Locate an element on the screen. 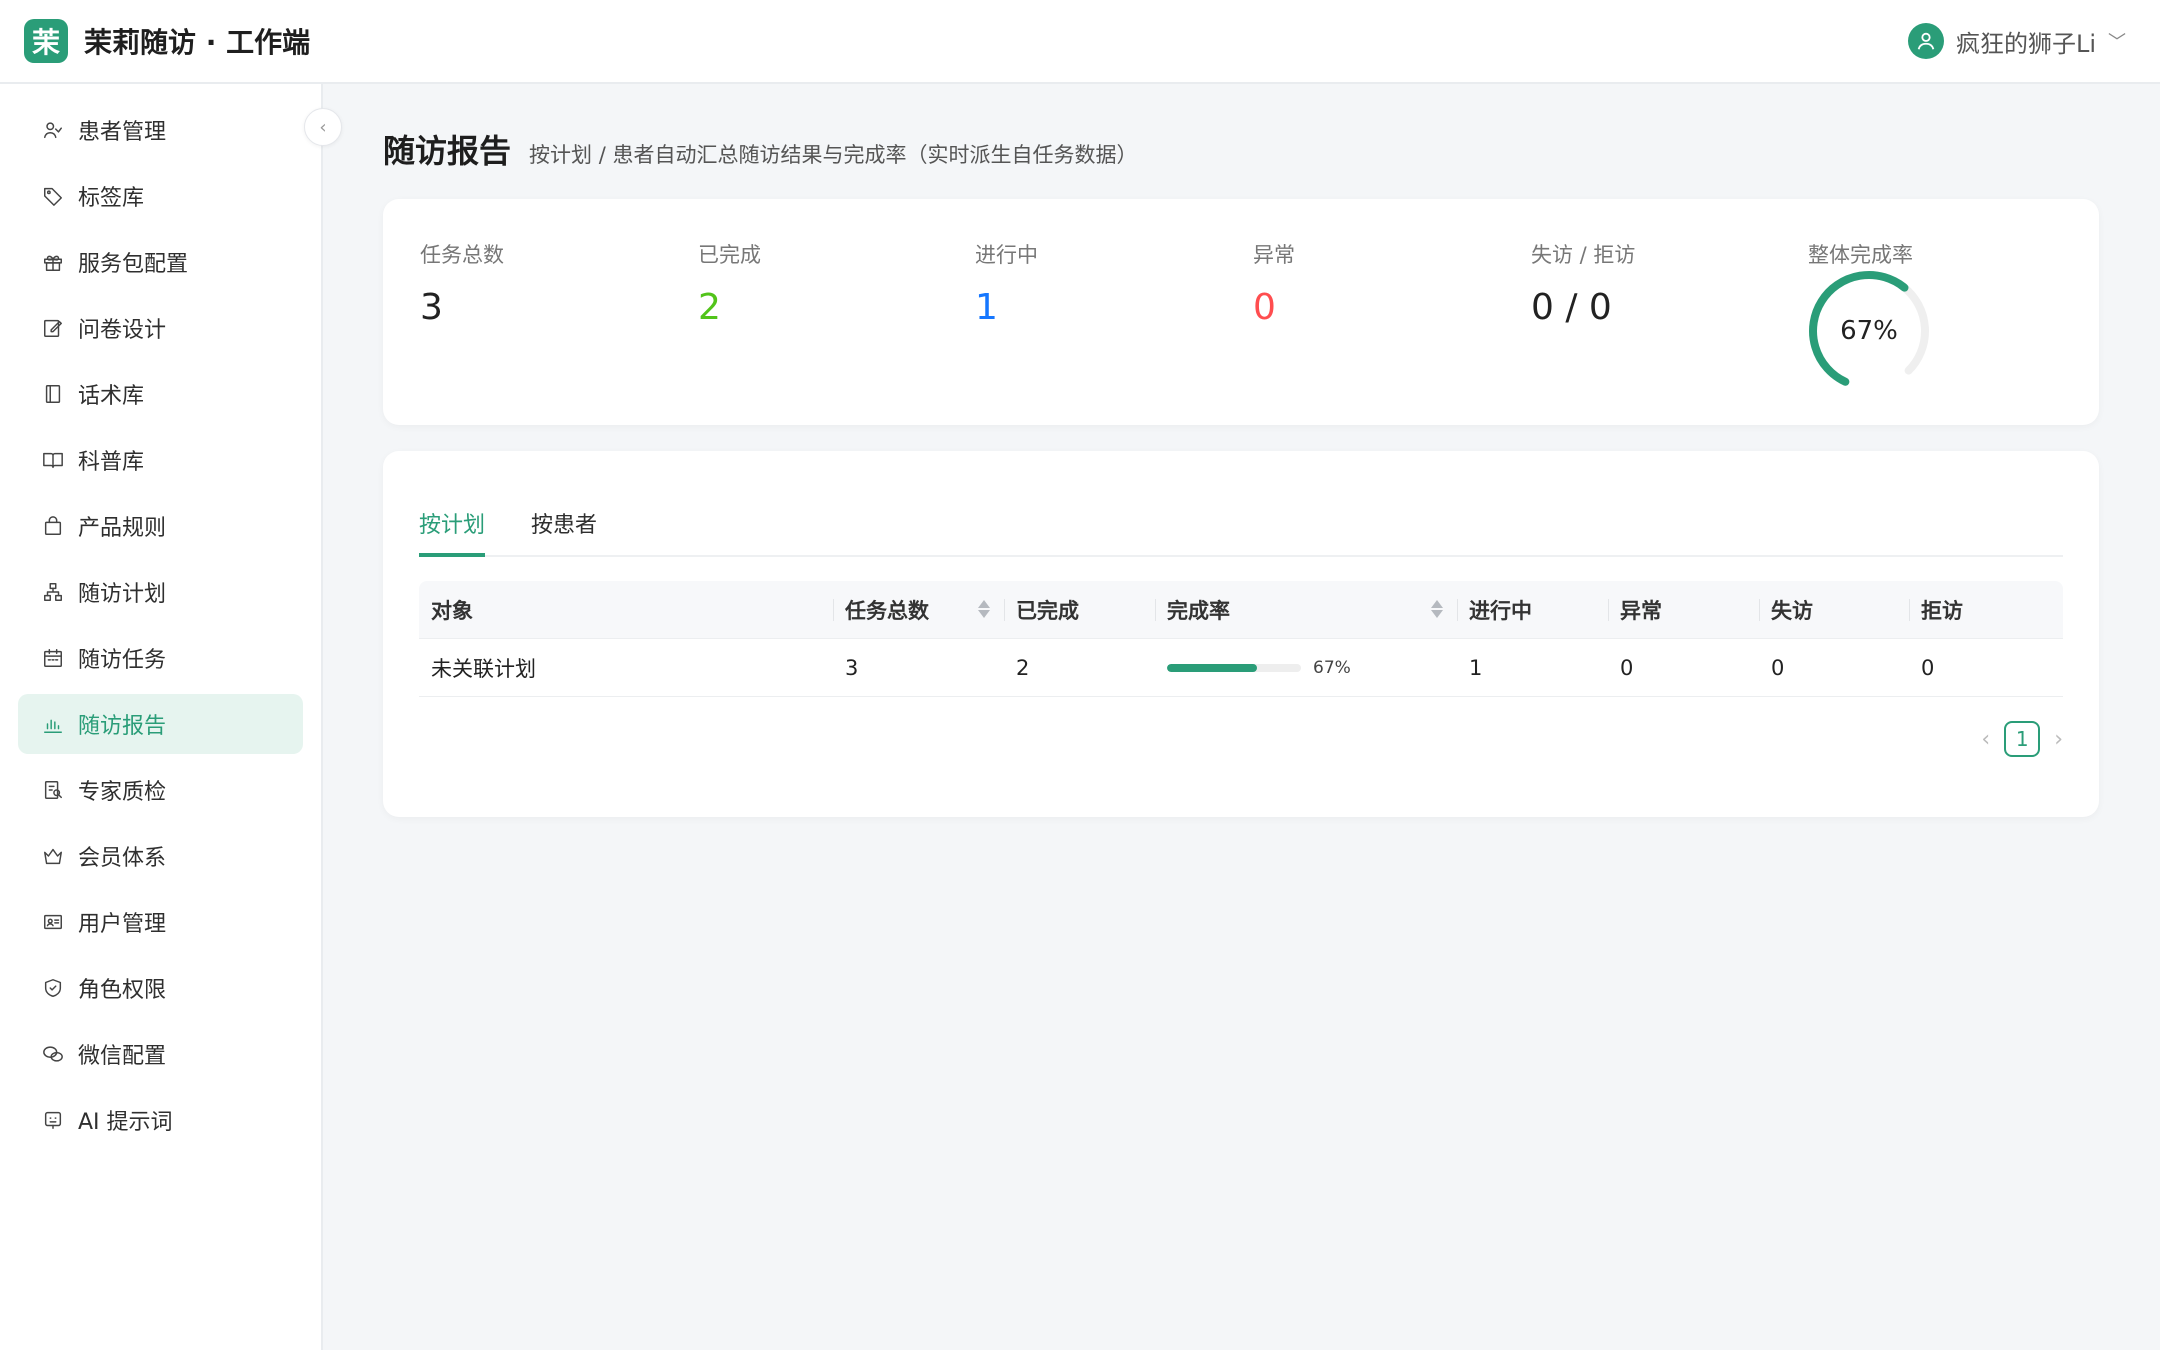 The width and height of the screenshot is (2160, 1350). stat-rate: 整体完成率 is located at coordinates (1860, 254).